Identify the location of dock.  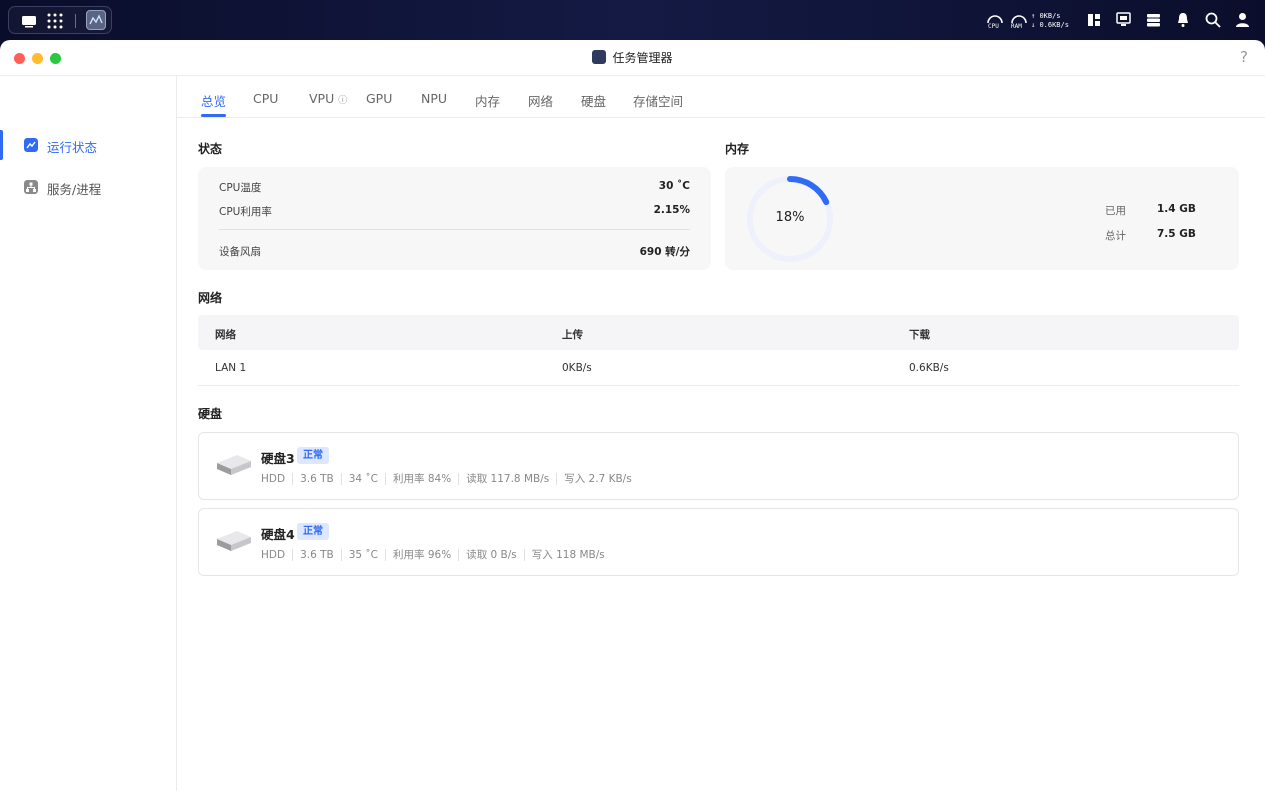
(60, 20).